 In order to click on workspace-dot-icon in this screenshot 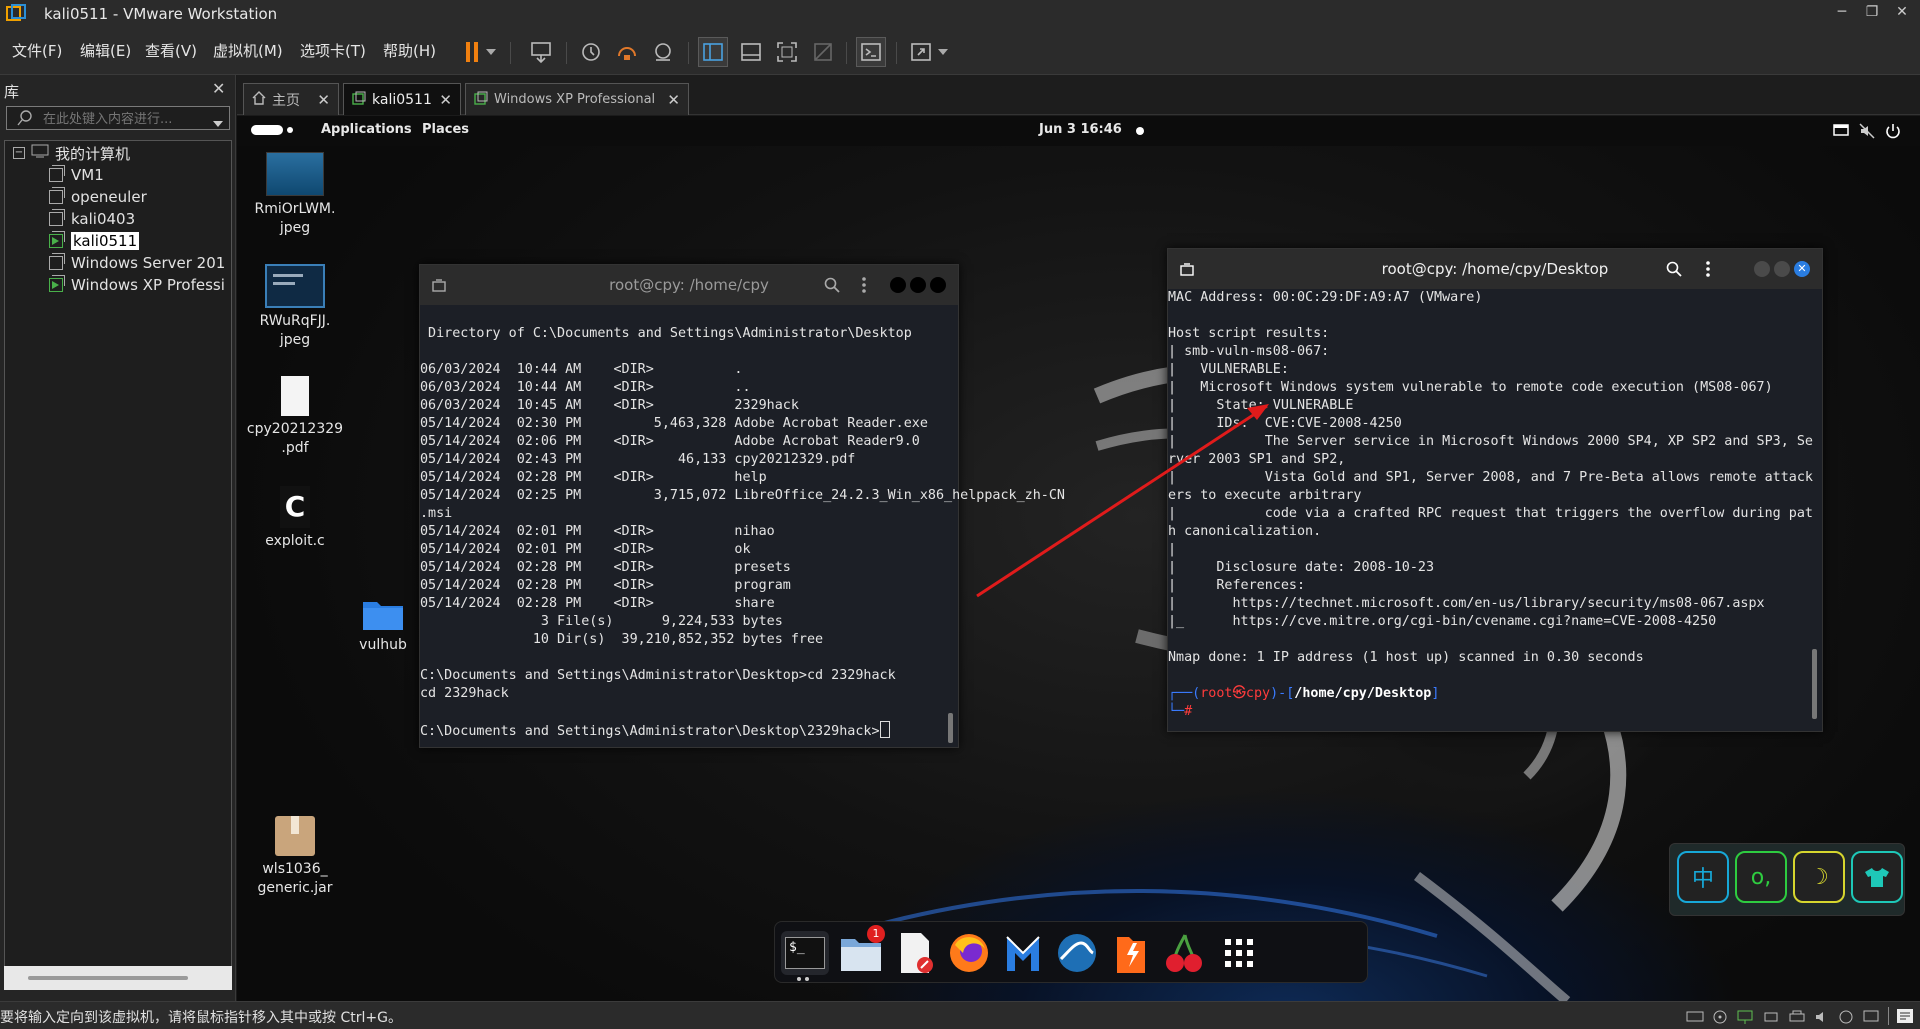, I will do `click(290, 130)`.